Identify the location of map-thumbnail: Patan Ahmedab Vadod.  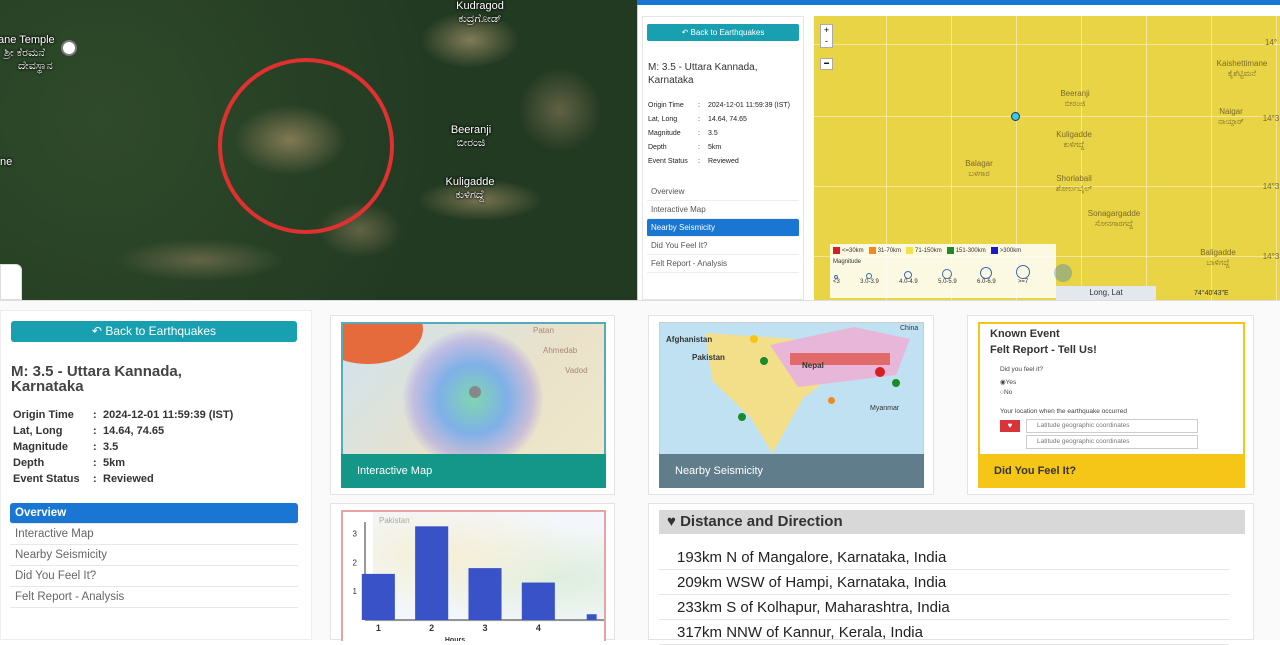
(473, 392).